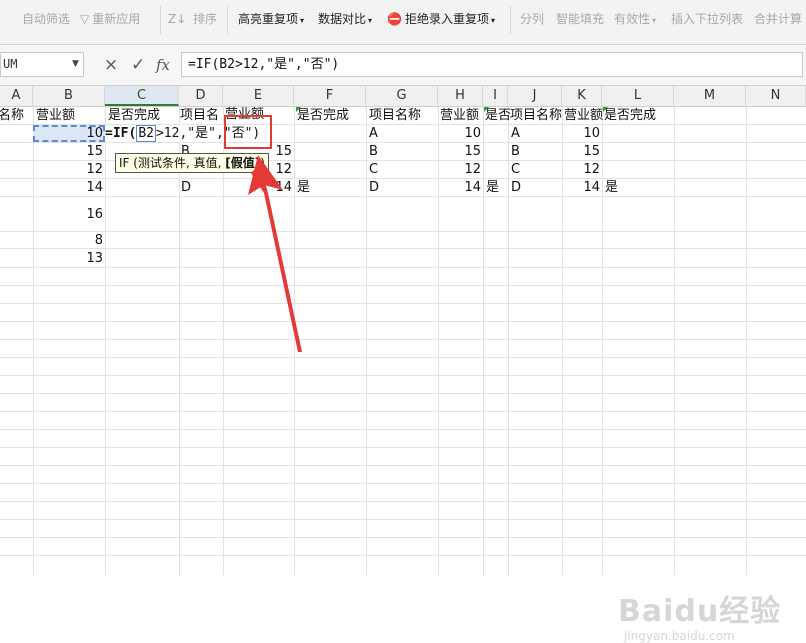 Image resolution: width=806 pixels, height=643 pixels. I want to click on column-header-h: H, so click(460, 96).